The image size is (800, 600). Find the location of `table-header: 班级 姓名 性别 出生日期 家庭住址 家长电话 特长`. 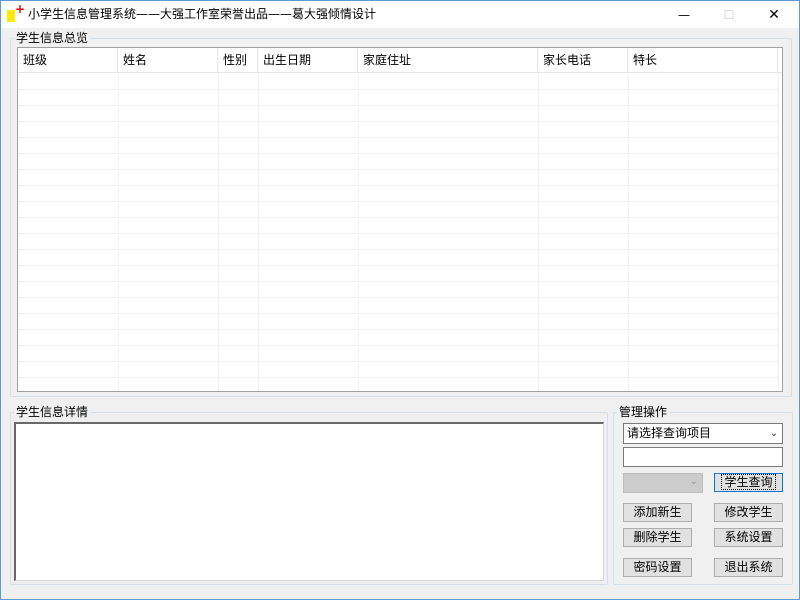

table-header: 班级 姓名 性别 出生日期 家庭住址 家长电话 特长 is located at coordinates (400, 60).